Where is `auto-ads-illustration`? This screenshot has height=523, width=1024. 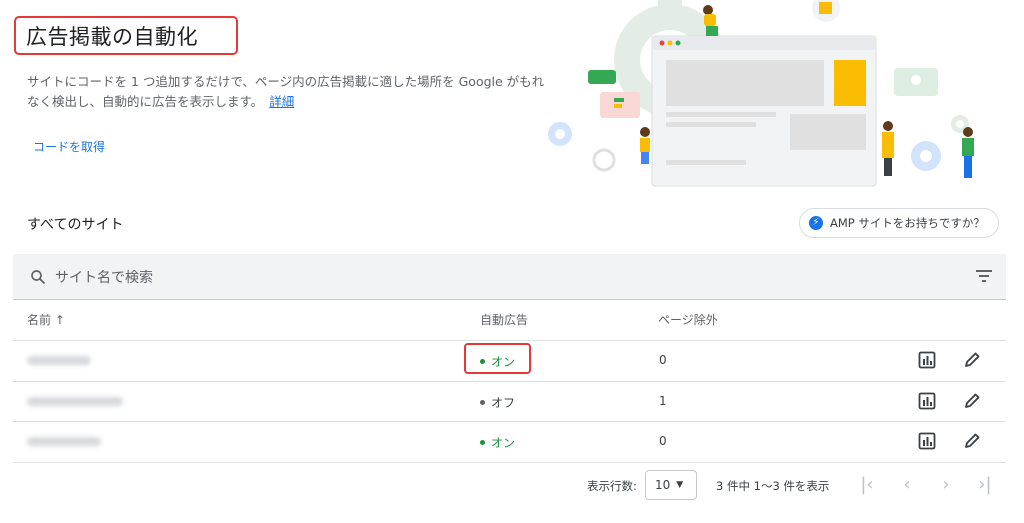
auto-ads-illustration is located at coordinates (761, 93).